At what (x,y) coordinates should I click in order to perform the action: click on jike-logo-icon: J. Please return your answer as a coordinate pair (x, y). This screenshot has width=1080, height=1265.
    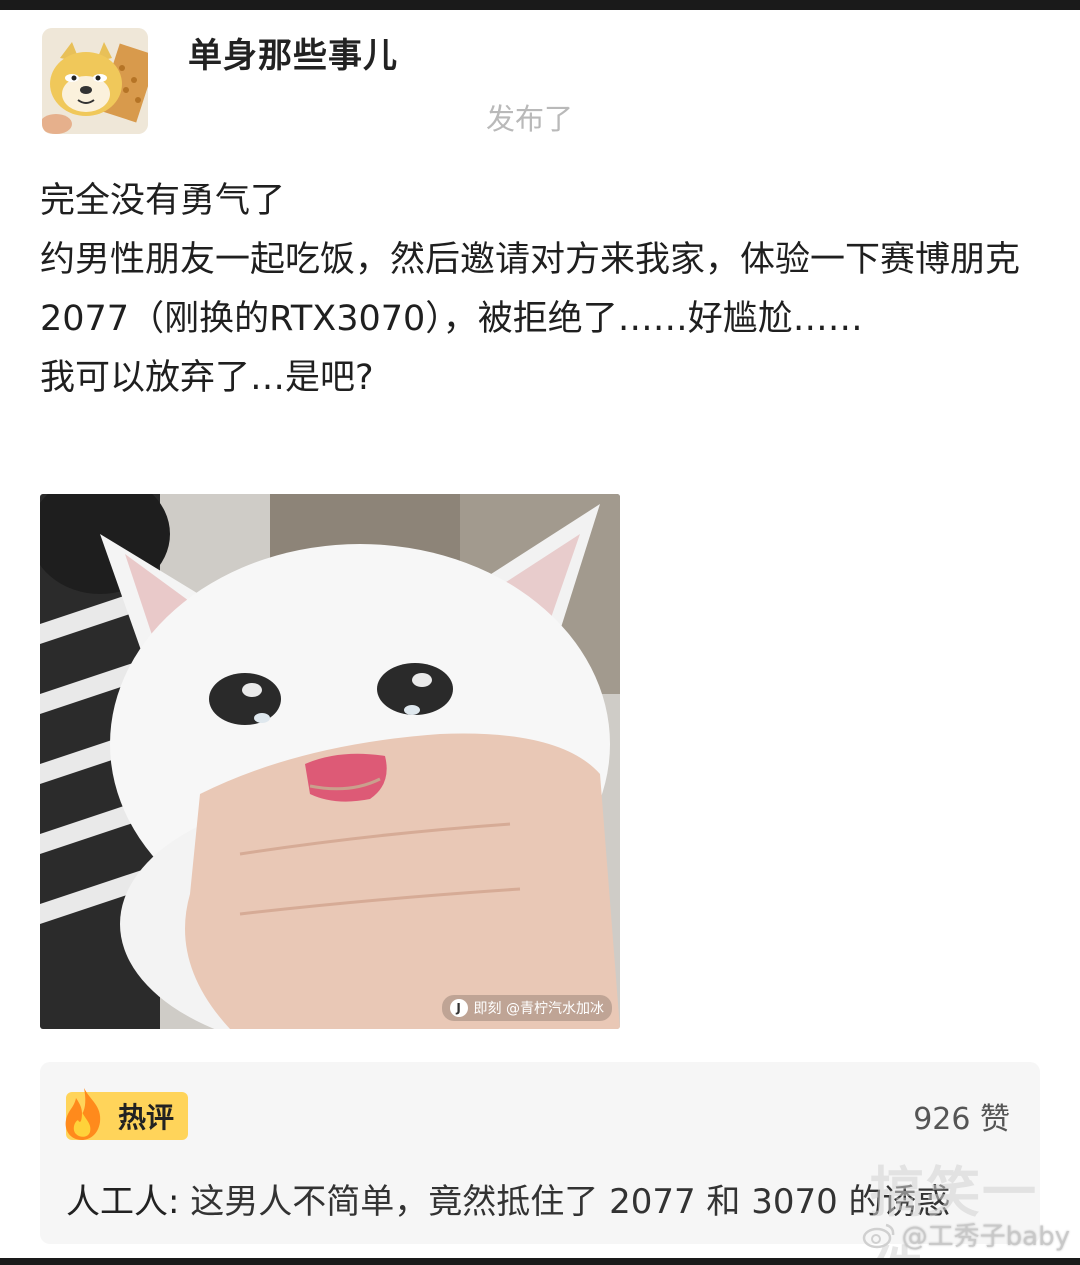
    Looking at the image, I should click on (458, 1008).